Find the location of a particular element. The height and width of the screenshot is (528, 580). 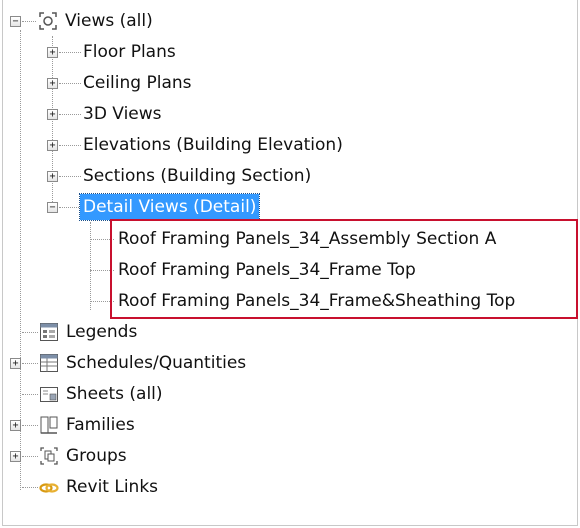

tree-item-revit-links: Revit Links is located at coordinates (112, 487).